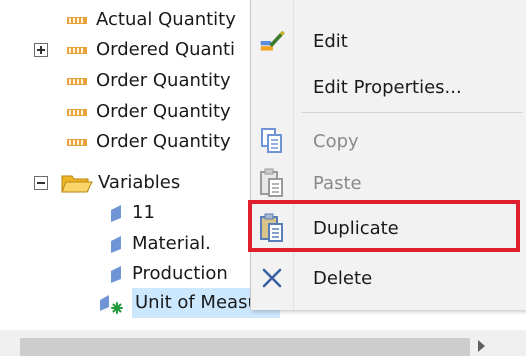 The image size is (526, 356). I want to click on expand-plus-icon, so click(41, 50).